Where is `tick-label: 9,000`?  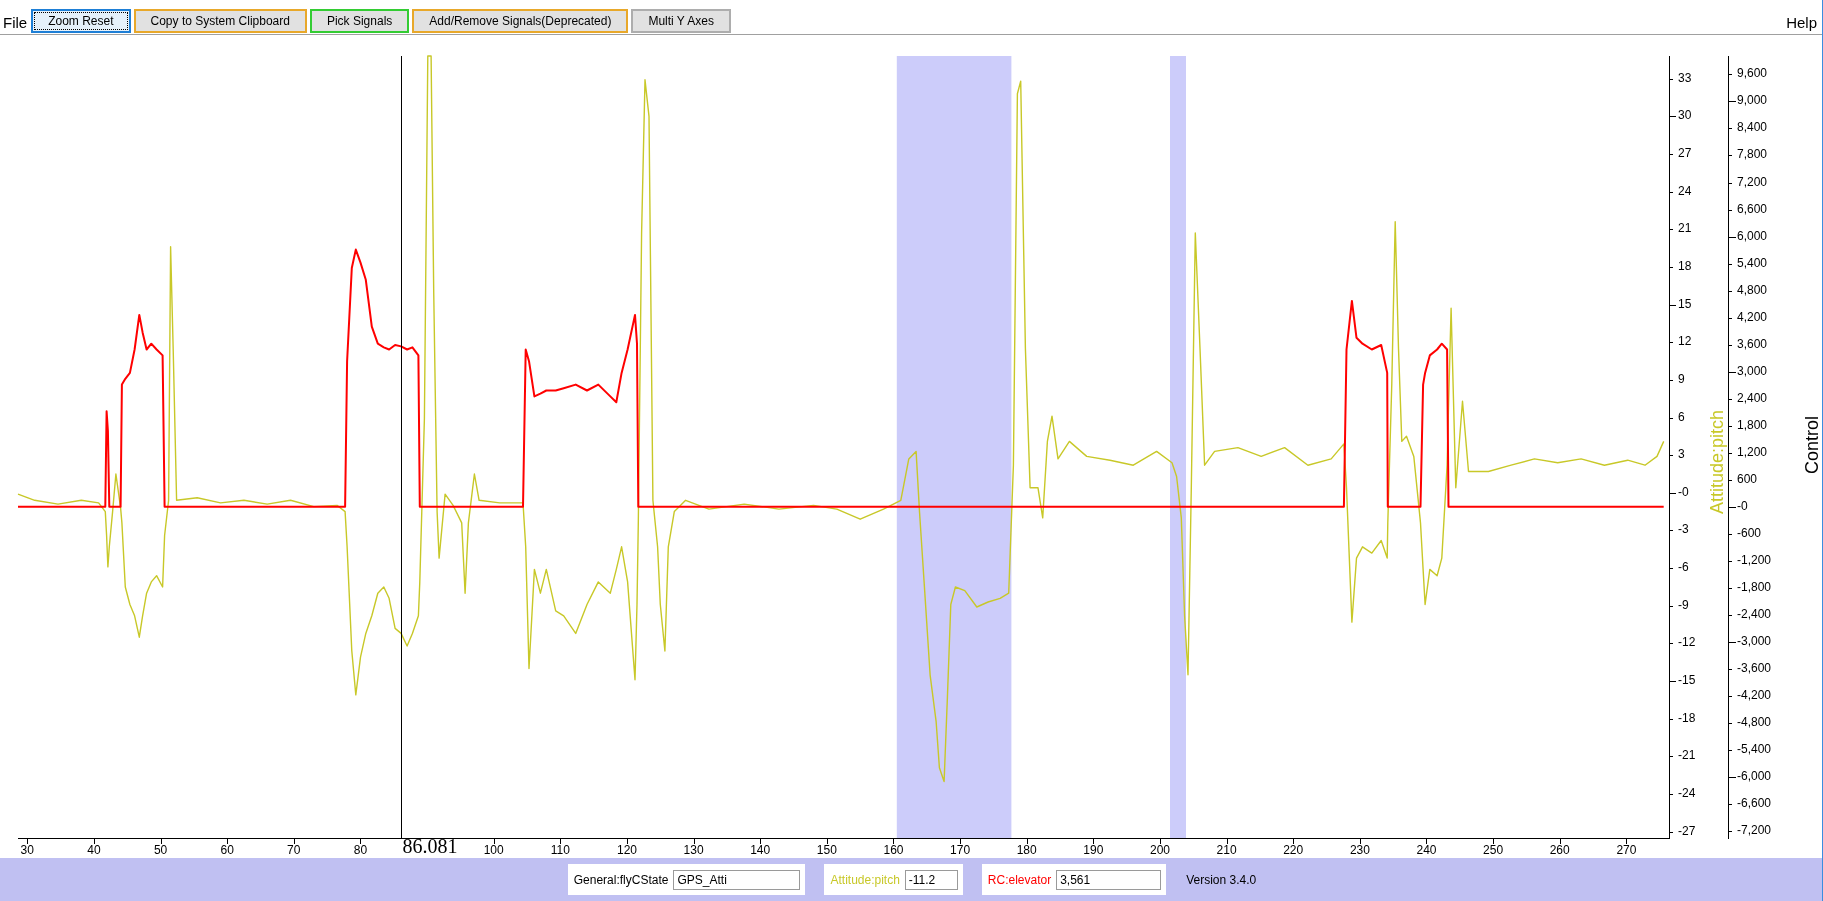
tick-label: 9,000 is located at coordinates (1752, 100).